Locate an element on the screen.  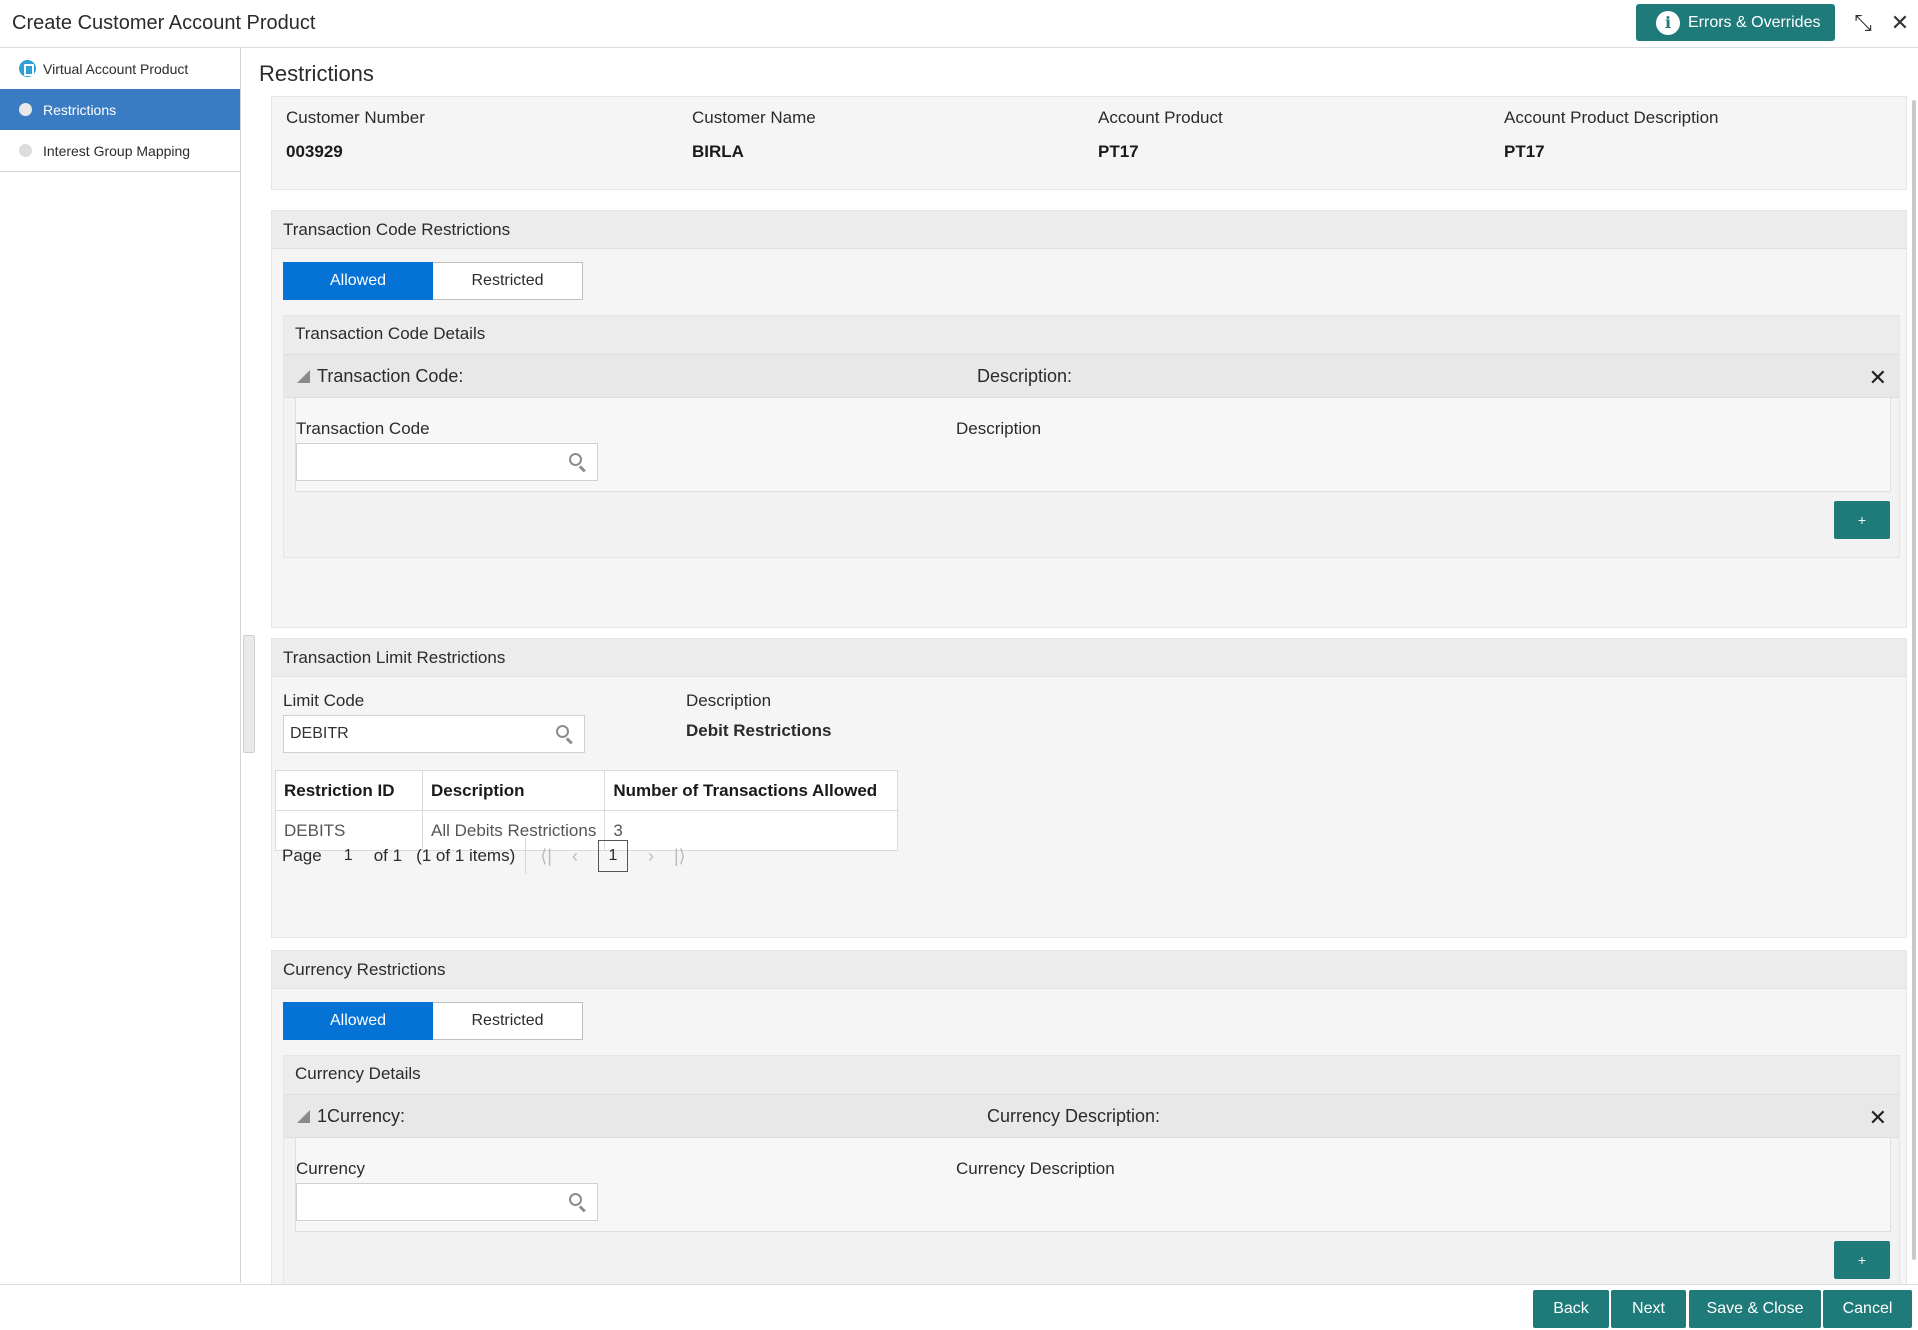
row-description-label: Description: is located at coordinates (1025, 376).